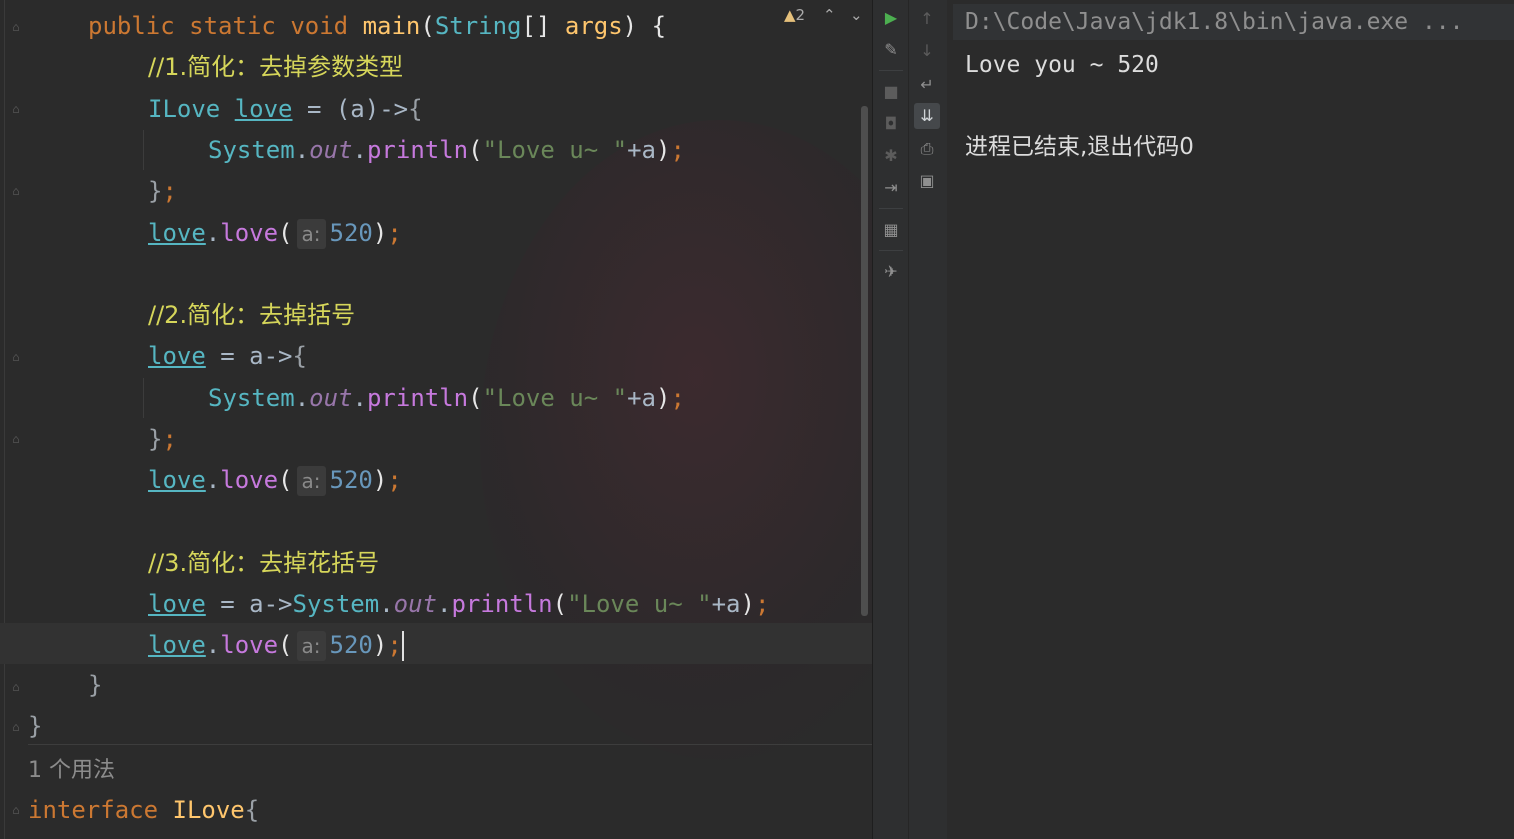 The image size is (1514, 839). Describe the element at coordinates (275, 67) in the screenshot. I see `code-line: //1.简化：去掉参数类型` at that location.